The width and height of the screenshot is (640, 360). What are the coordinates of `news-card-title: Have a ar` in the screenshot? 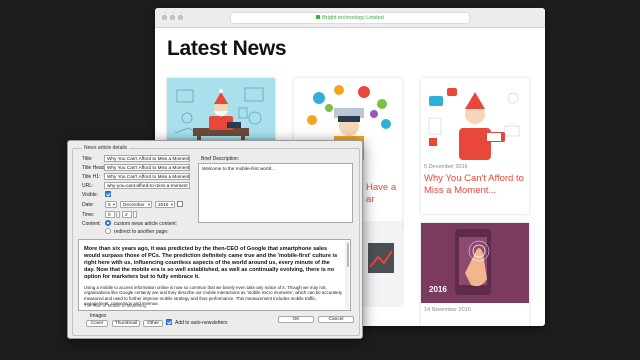 It's located at (384, 194).